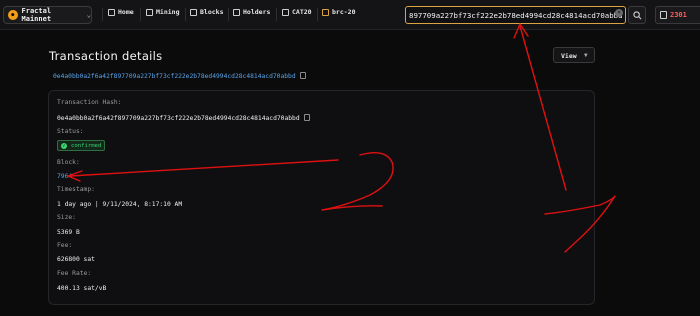 The height and width of the screenshot is (316, 700). What do you see at coordinates (204, 168) in the screenshot?
I see `arrow-to-block-line` at bounding box center [204, 168].